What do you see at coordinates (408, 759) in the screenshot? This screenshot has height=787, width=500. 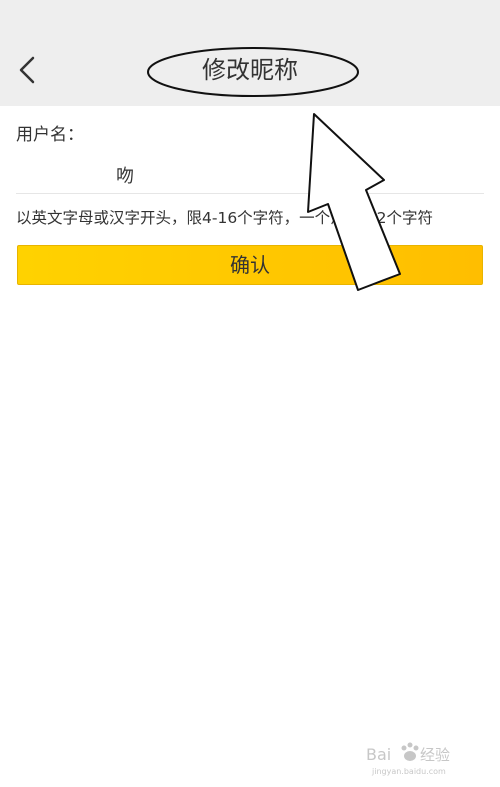 I see `baidu-watermark-logo: Bai 经验 jingyan.baidu.com` at bounding box center [408, 759].